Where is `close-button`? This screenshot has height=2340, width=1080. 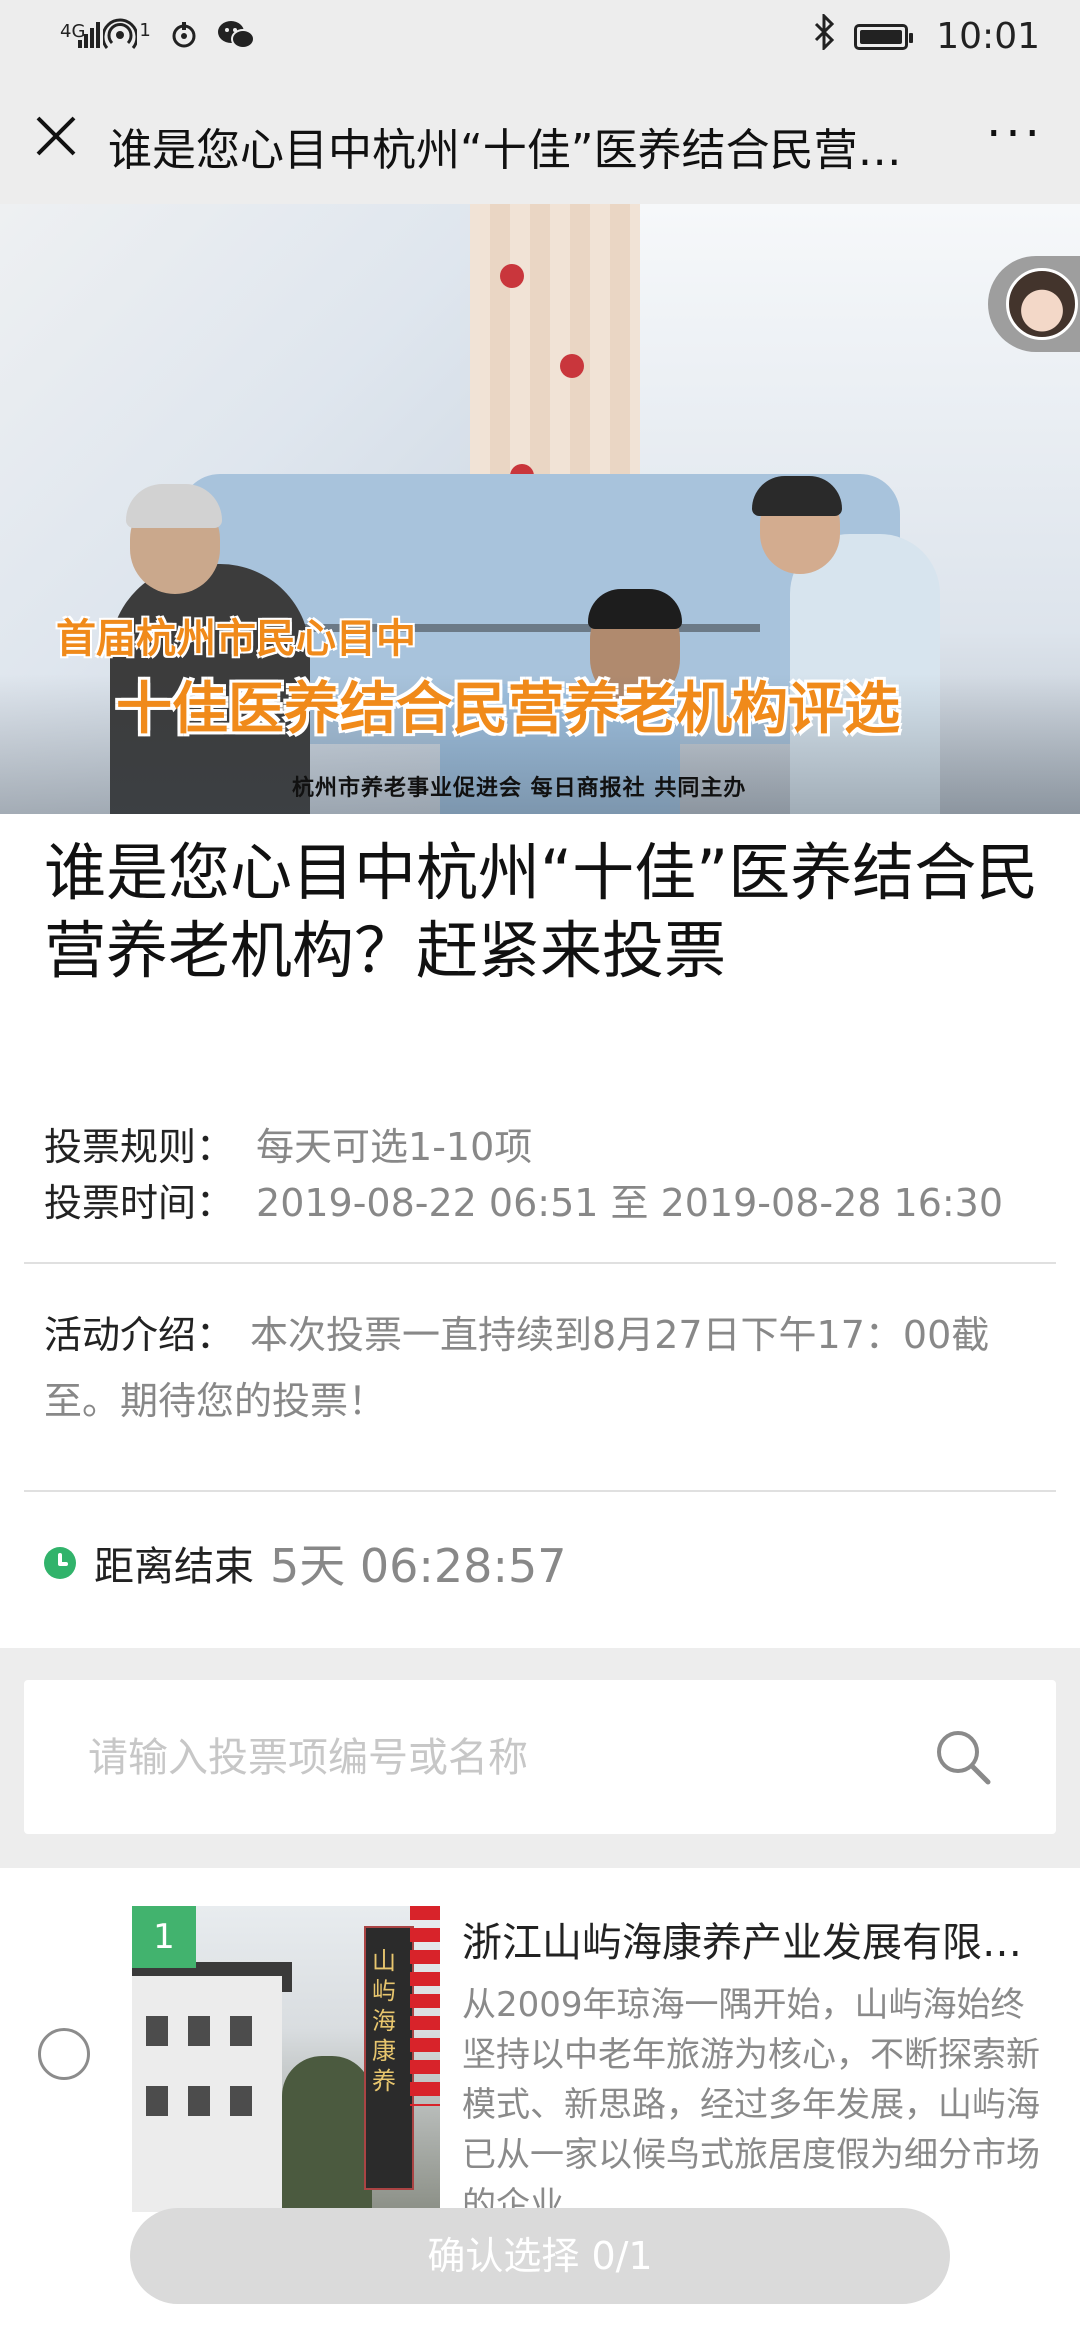
close-button is located at coordinates (56, 136).